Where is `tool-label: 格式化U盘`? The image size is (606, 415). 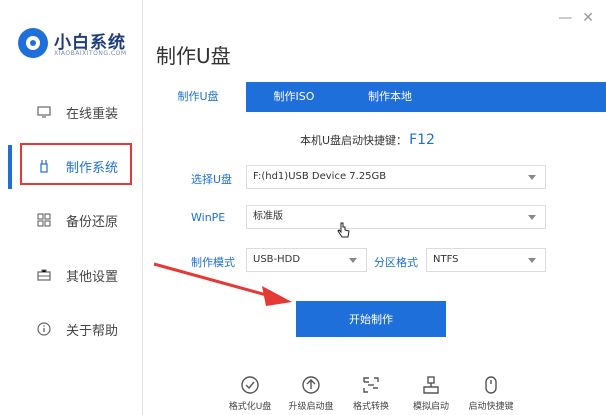
tool-label: 格式化U盘 is located at coordinates (250, 407).